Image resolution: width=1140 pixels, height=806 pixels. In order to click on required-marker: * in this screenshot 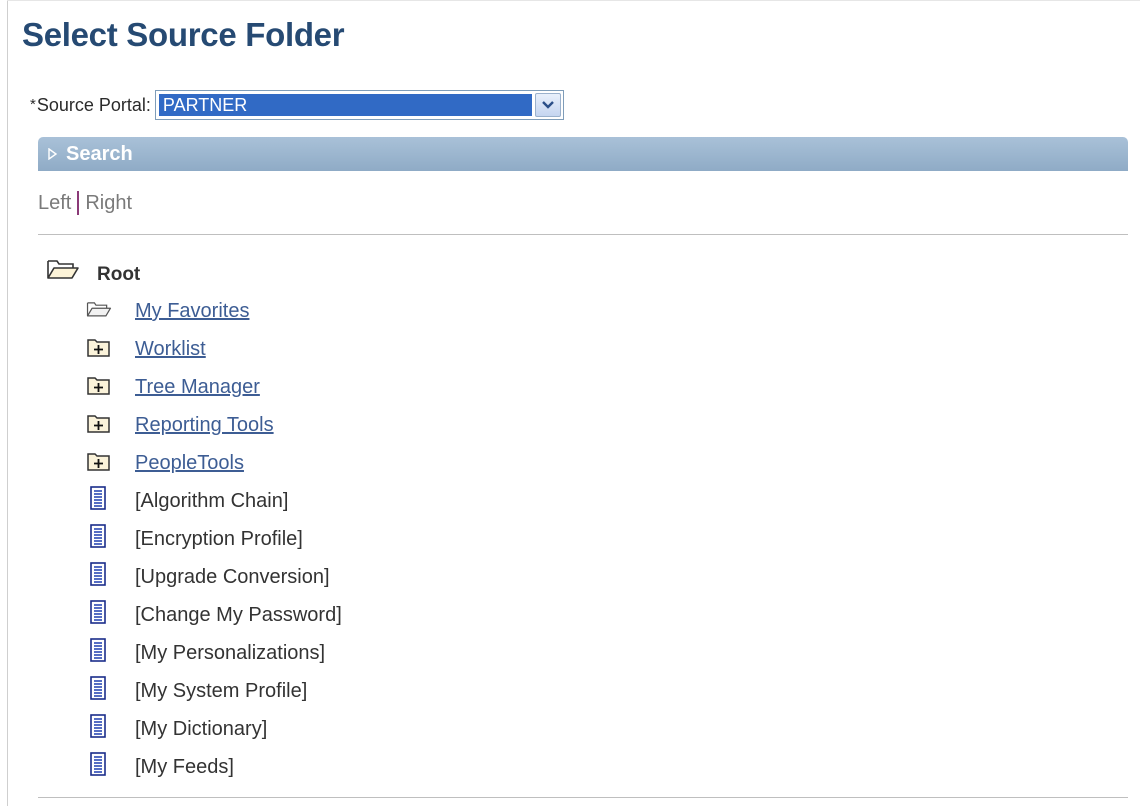, I will do `click(33, 104)`.